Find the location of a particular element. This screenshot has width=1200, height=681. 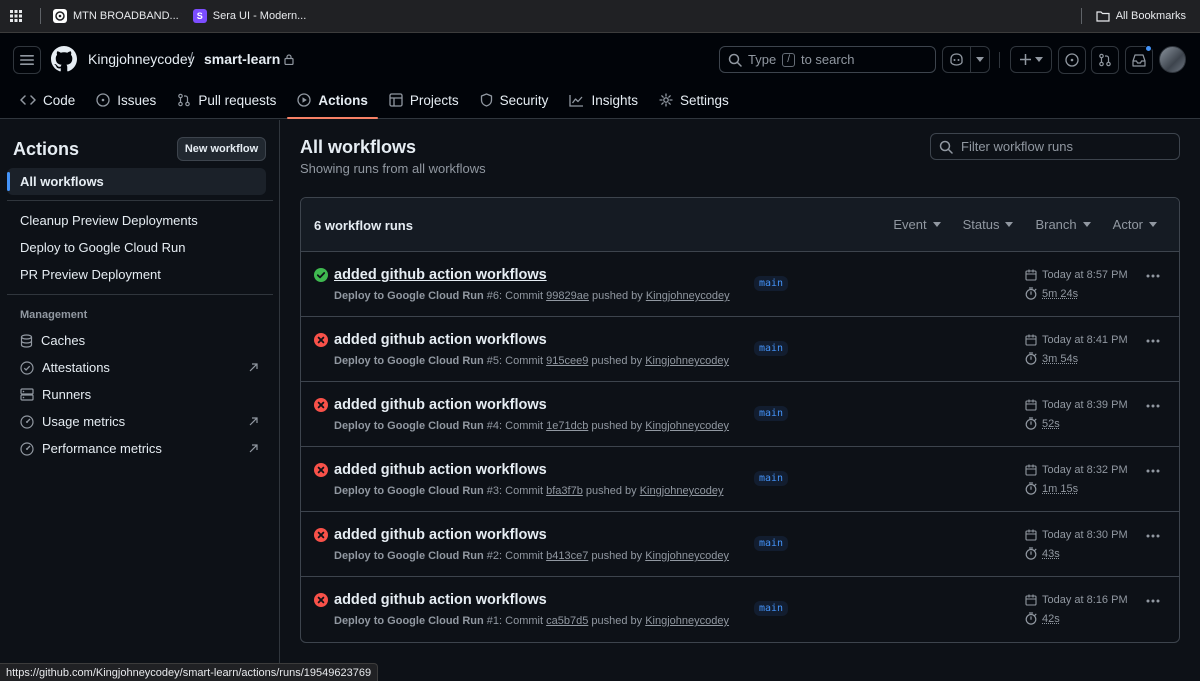

sidebar-item-label: Cleanup Preview Deployments is located at coordinates (109, 220).